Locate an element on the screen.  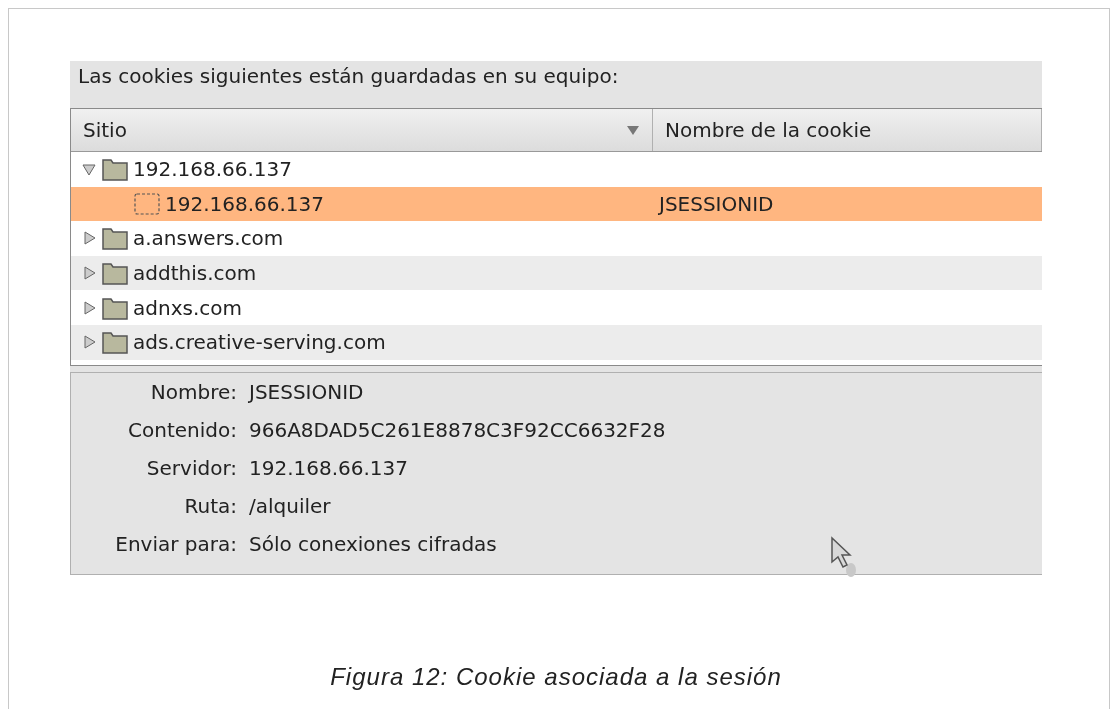
field-label: Enviar para: is located at coordinates (175, 544).